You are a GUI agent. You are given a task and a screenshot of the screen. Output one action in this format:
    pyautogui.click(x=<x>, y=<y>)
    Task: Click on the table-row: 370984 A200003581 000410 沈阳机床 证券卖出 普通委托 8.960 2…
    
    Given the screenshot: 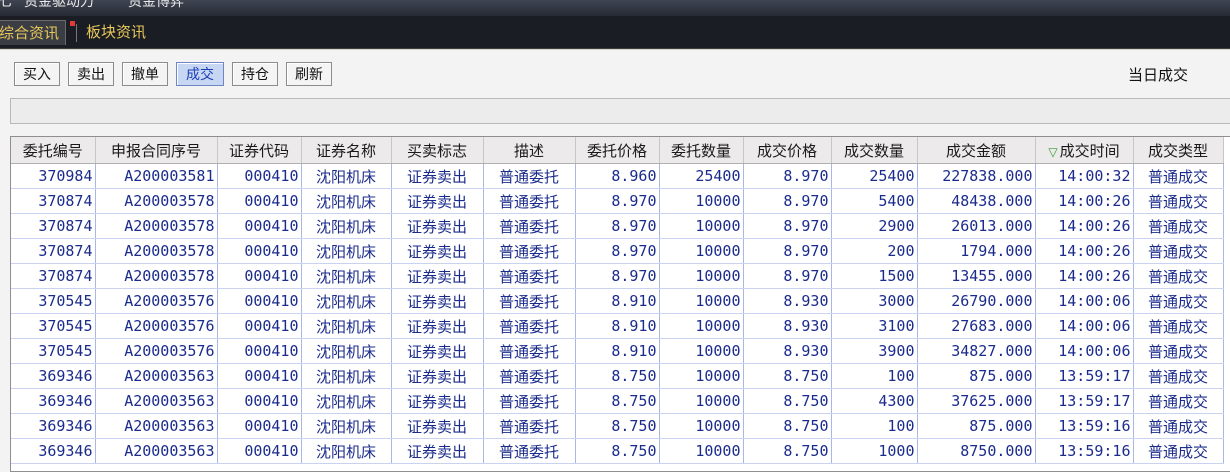 What is the action you would take?
    pyautogui.click(x=617, y=176)
    